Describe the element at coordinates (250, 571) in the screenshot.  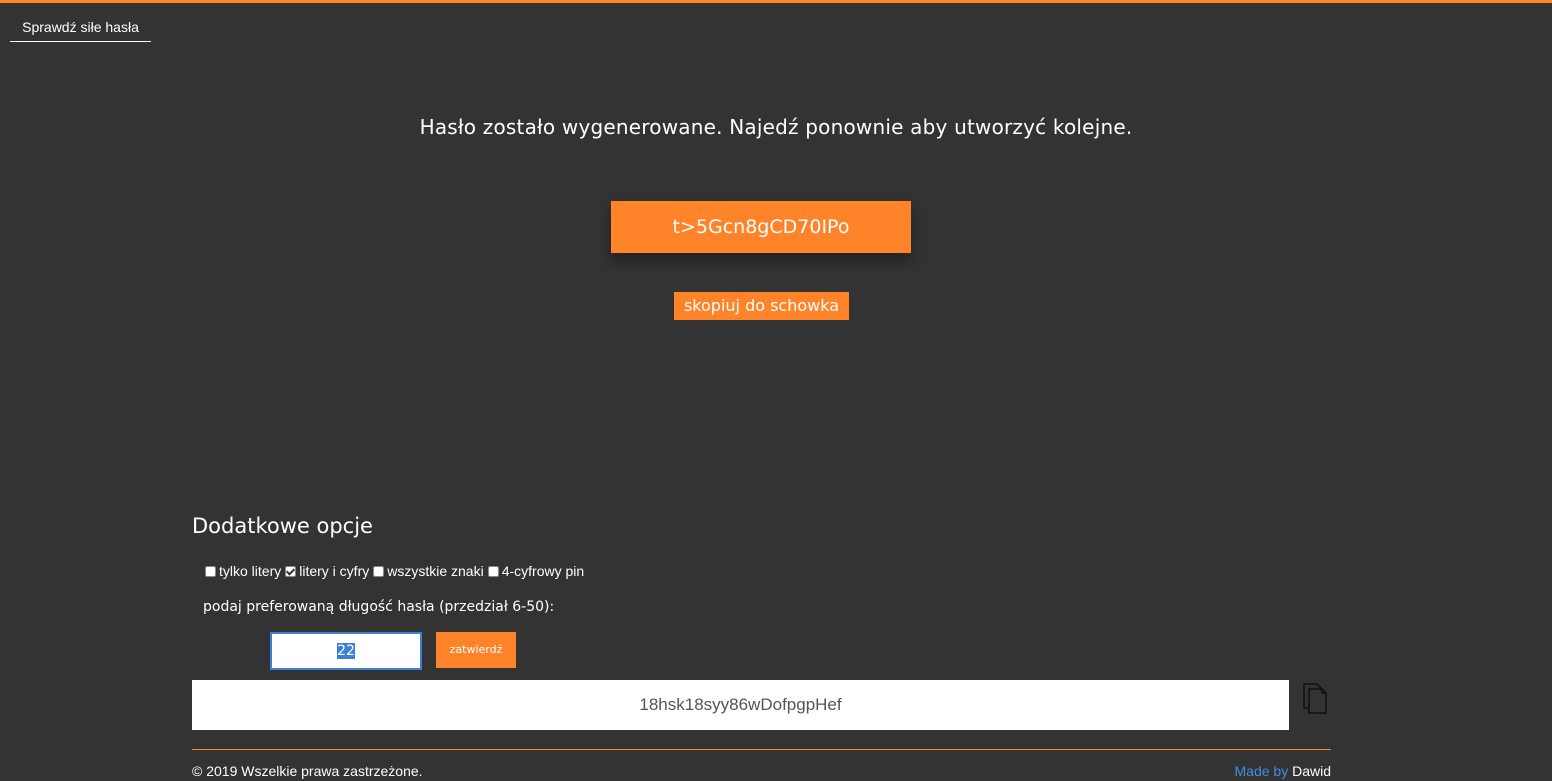
I see `option-label: tylko litery` at that location.